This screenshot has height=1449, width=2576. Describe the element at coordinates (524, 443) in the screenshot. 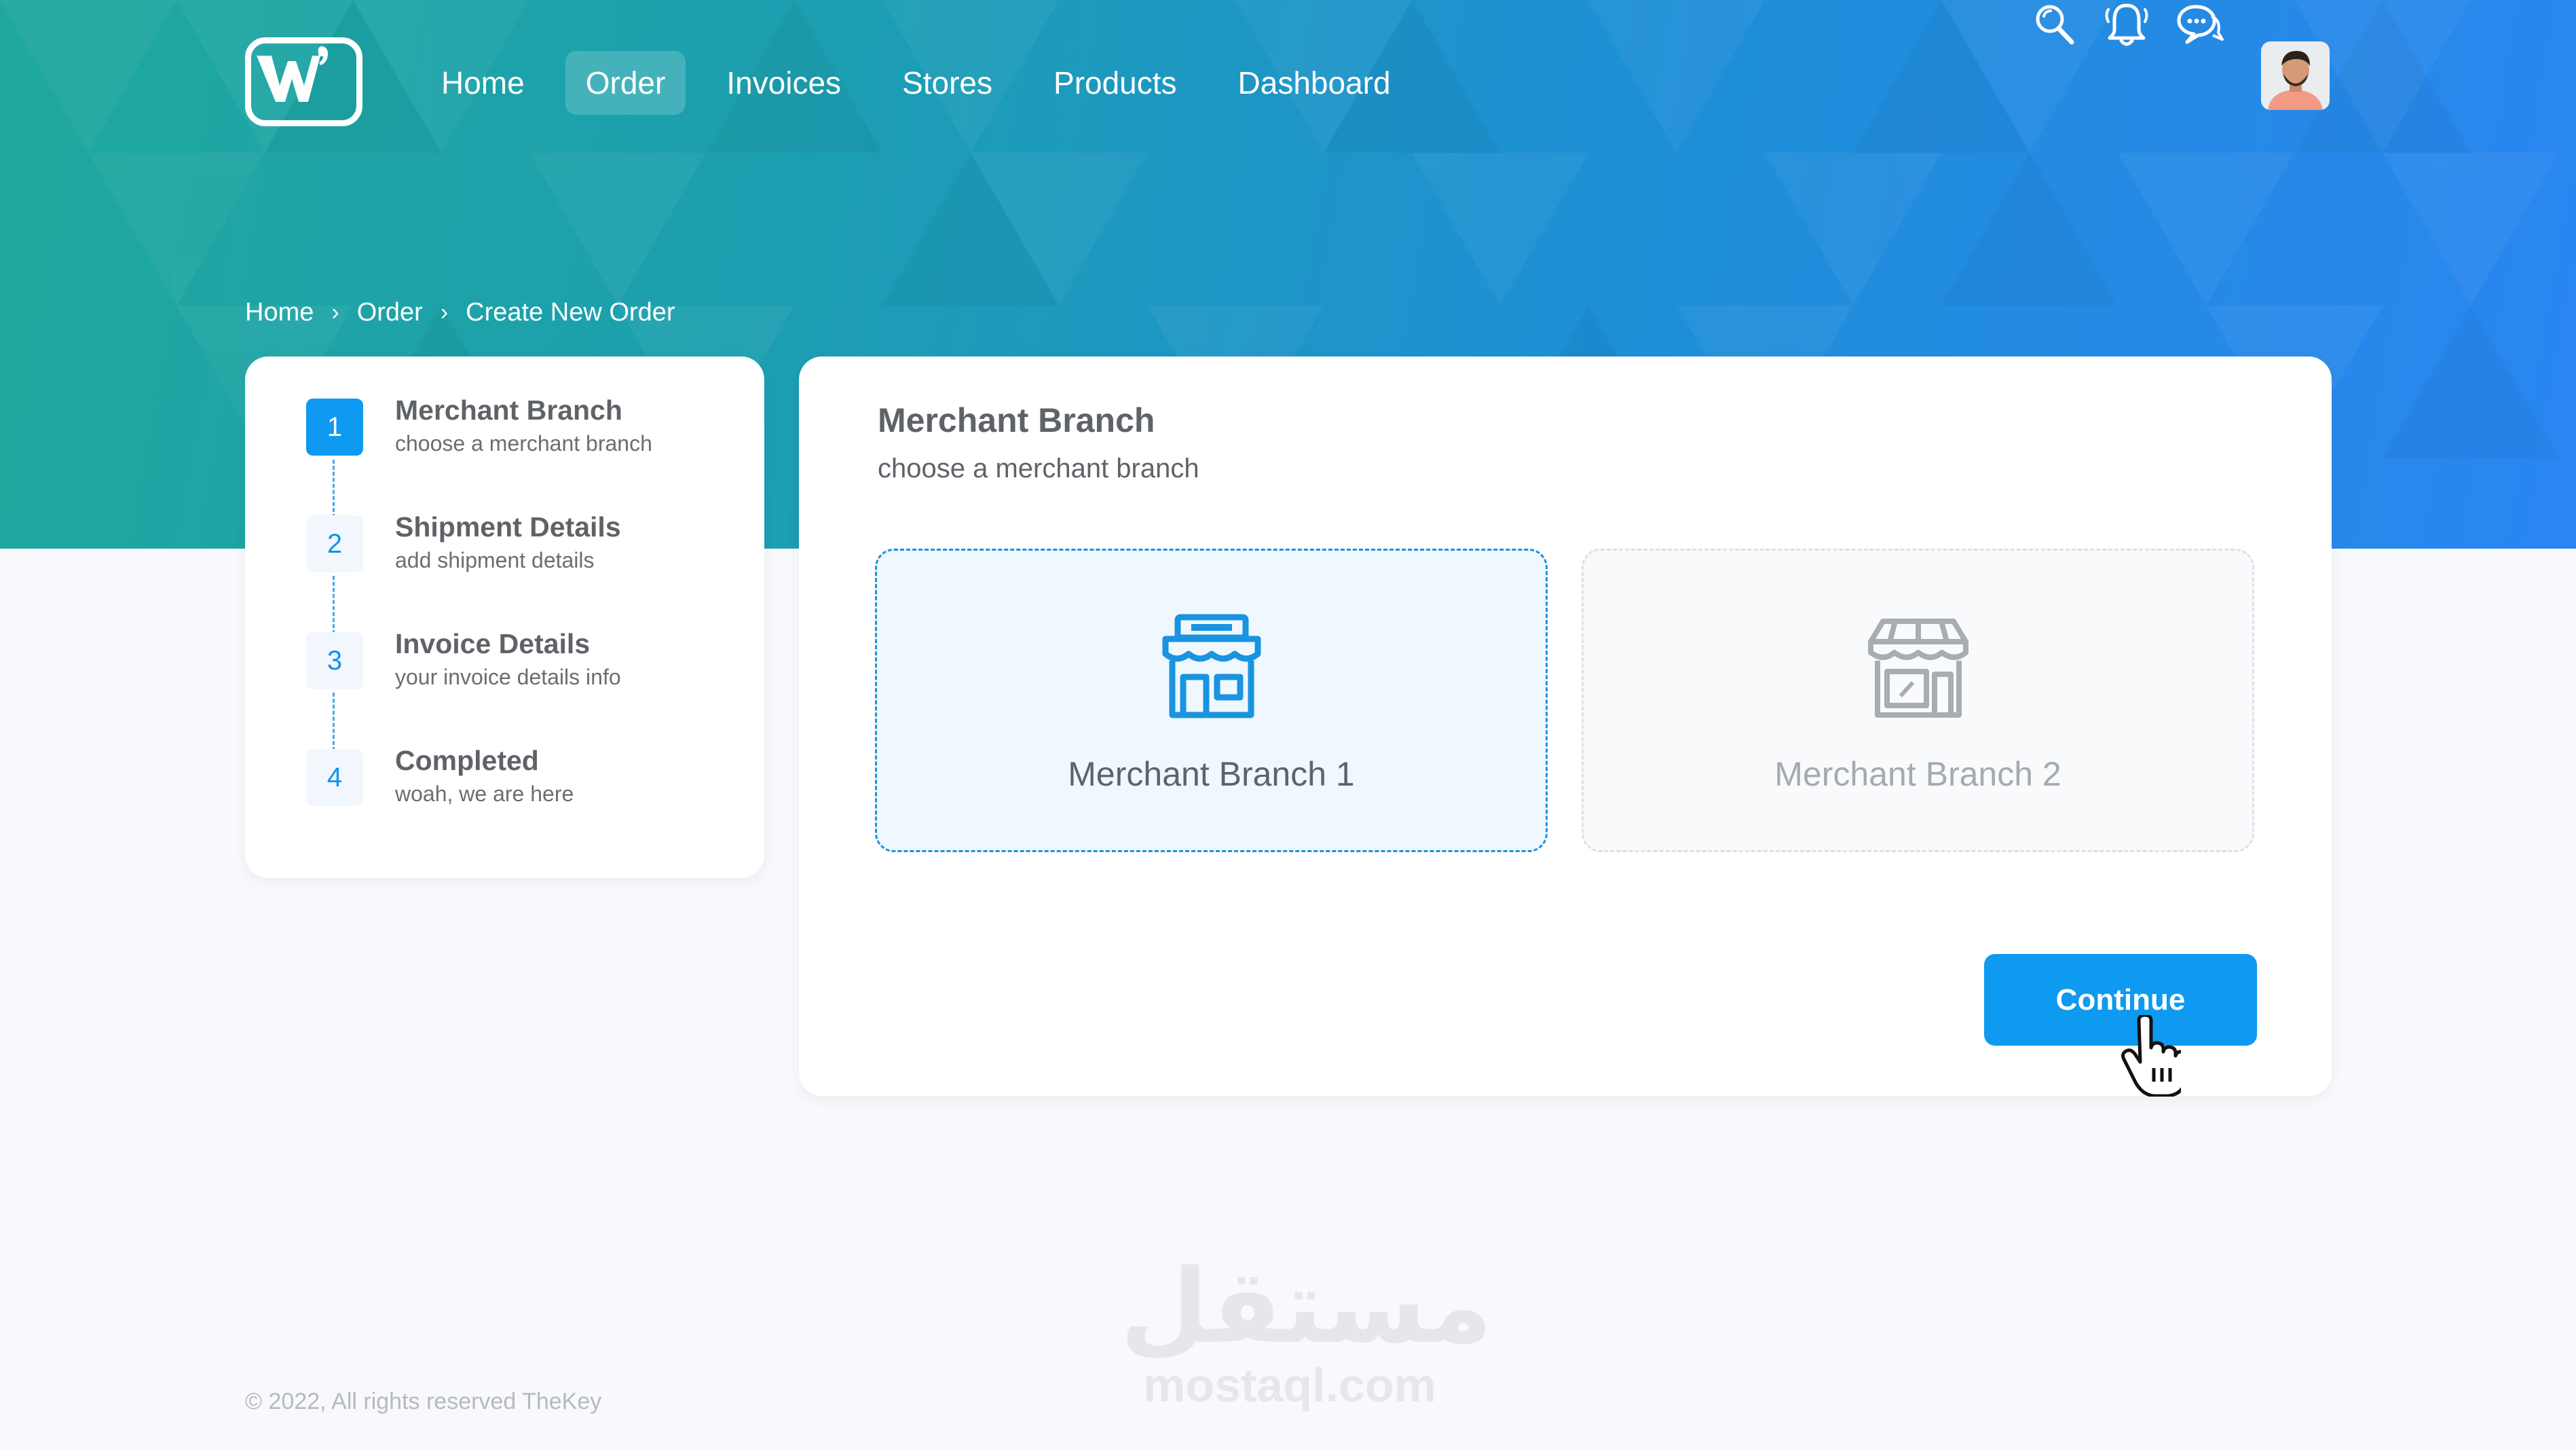

I see `step-subtitle: choose a merchant branch` at that location.